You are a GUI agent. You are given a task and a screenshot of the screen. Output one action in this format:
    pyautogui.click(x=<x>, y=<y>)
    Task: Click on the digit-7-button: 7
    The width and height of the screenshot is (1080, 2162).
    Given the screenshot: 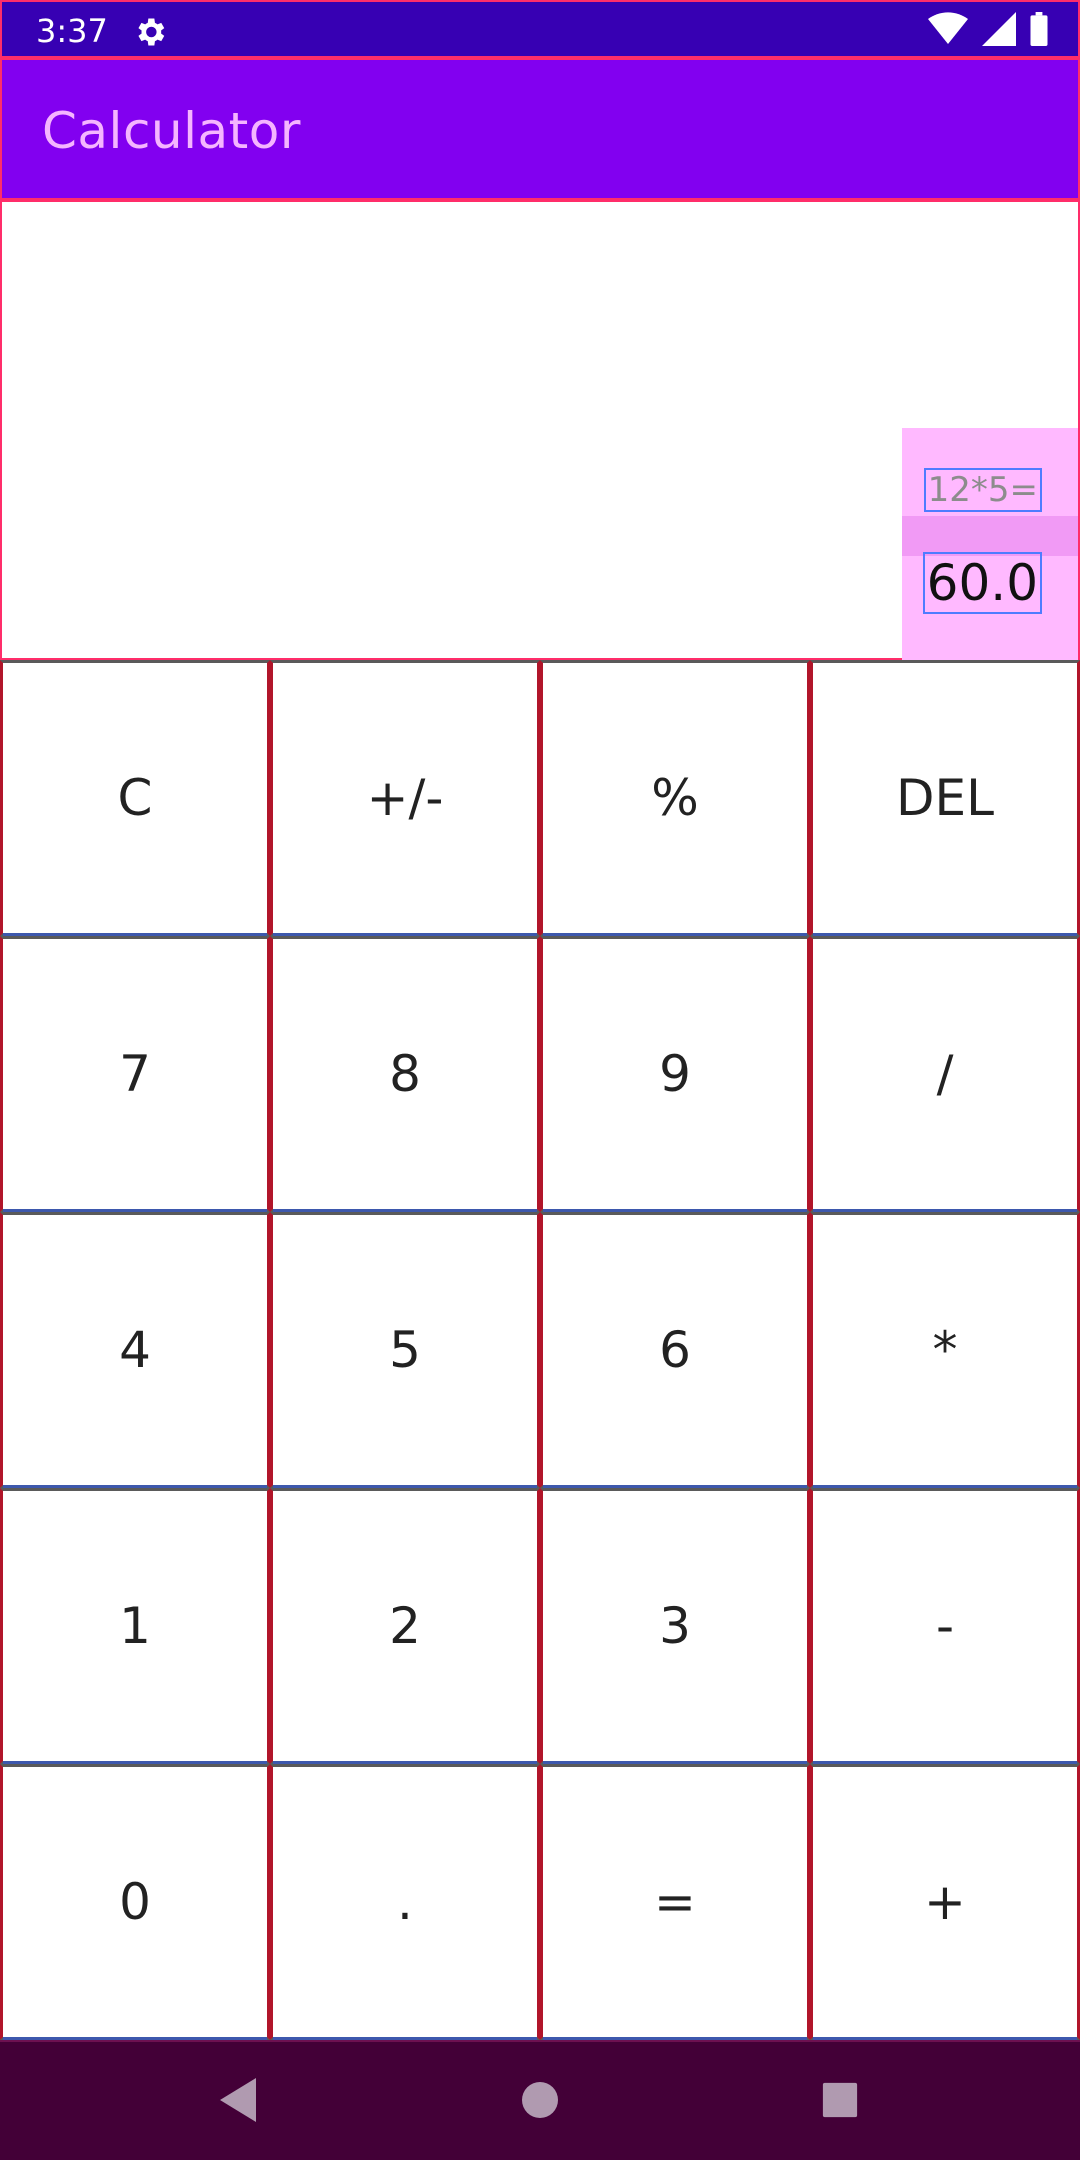 What is the action you would take?
    pyautogui.click(x=135, y=1074)
    